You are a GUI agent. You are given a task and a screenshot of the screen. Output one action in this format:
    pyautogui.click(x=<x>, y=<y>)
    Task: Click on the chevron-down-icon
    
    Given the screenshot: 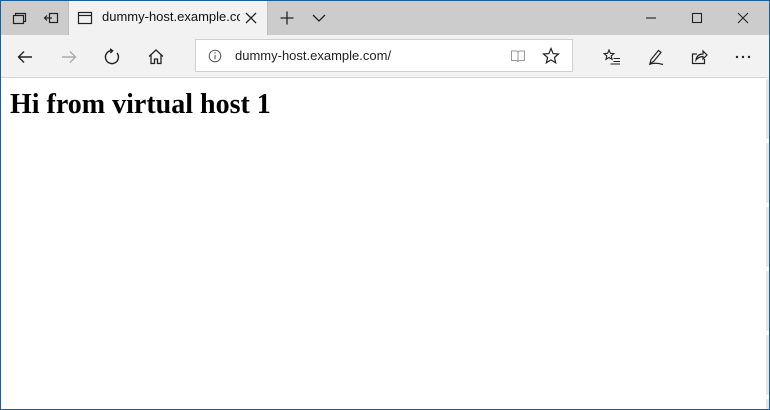 What is the action you would take?
    pyautogui.click(x=319, y=18)
    